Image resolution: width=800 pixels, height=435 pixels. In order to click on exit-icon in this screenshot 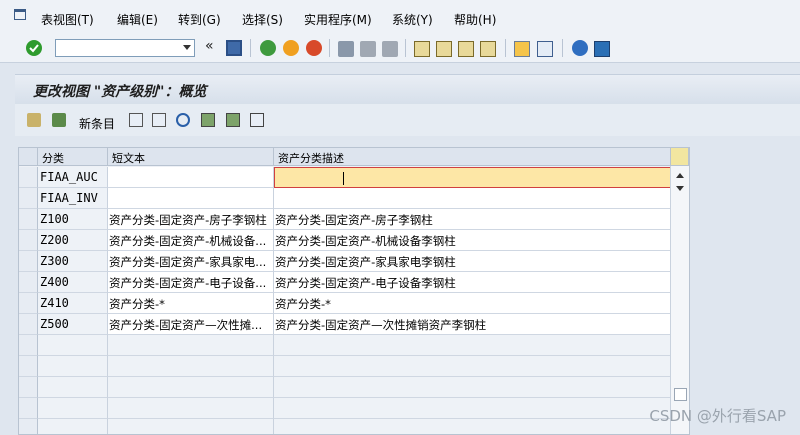, I will do `click(291, 48)`.